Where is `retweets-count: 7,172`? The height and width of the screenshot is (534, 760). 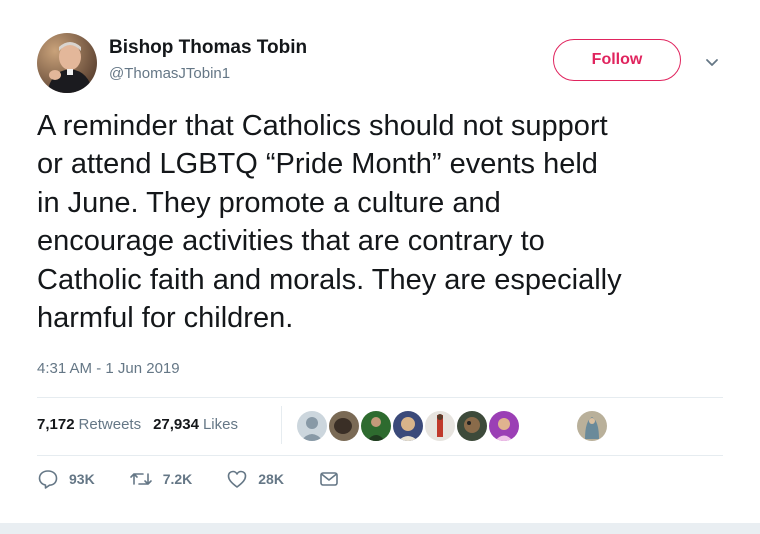
retweets-count: 7,172 is located at coordinates (56, 424).